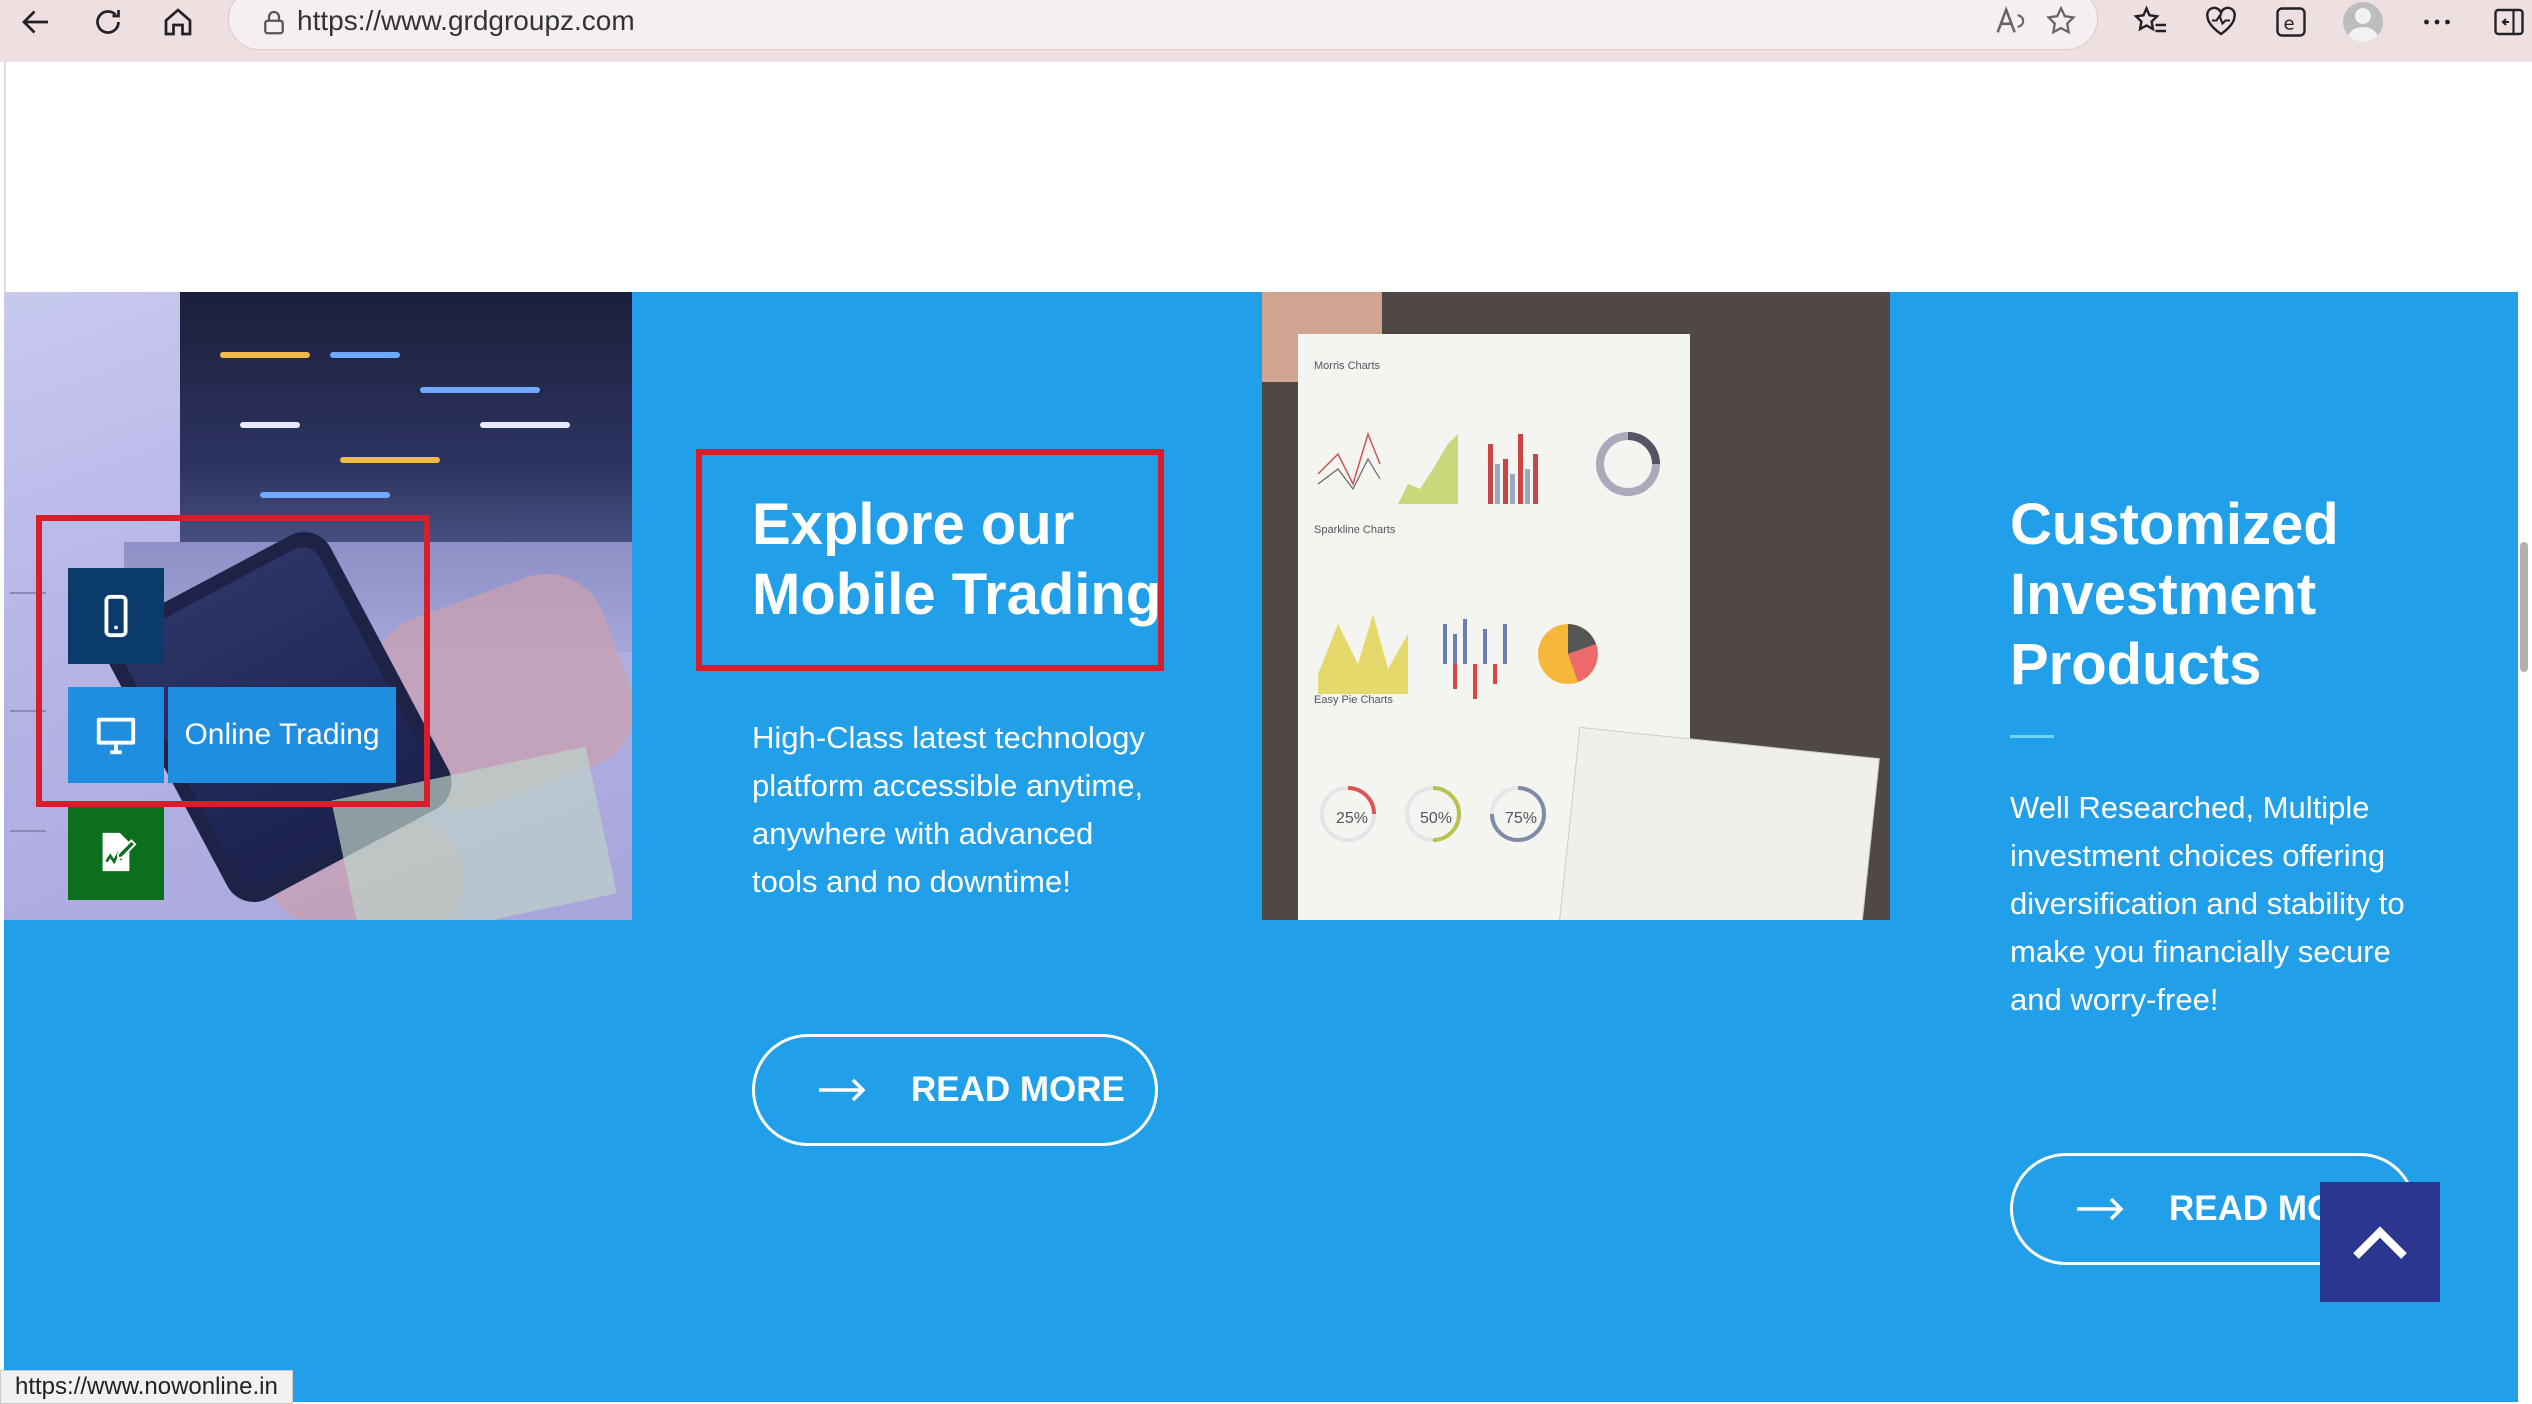  Describe the element at coordinates (2136, 664) in the screenshot. I see `heading-line: Products` at that location.